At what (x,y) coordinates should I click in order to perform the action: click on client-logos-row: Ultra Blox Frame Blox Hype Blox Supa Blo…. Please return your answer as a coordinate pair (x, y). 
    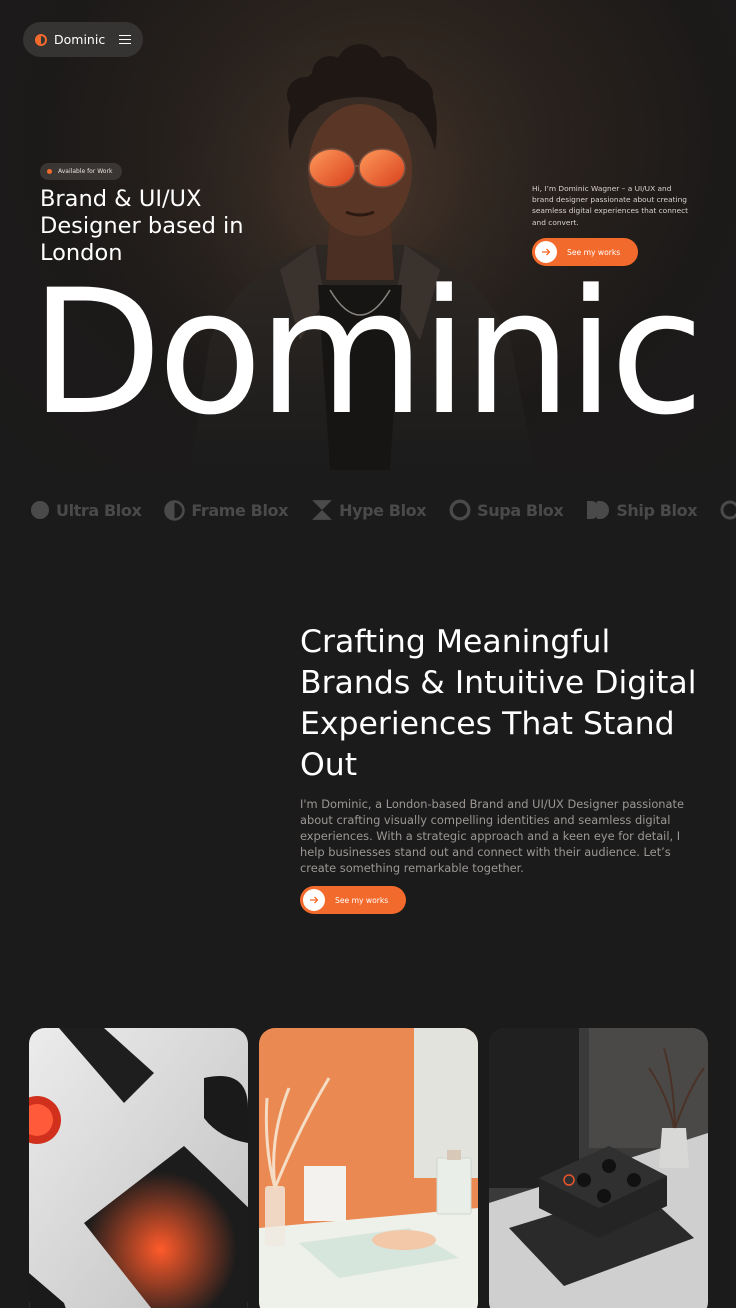
    Looking at the image, I should click on (368, 510).